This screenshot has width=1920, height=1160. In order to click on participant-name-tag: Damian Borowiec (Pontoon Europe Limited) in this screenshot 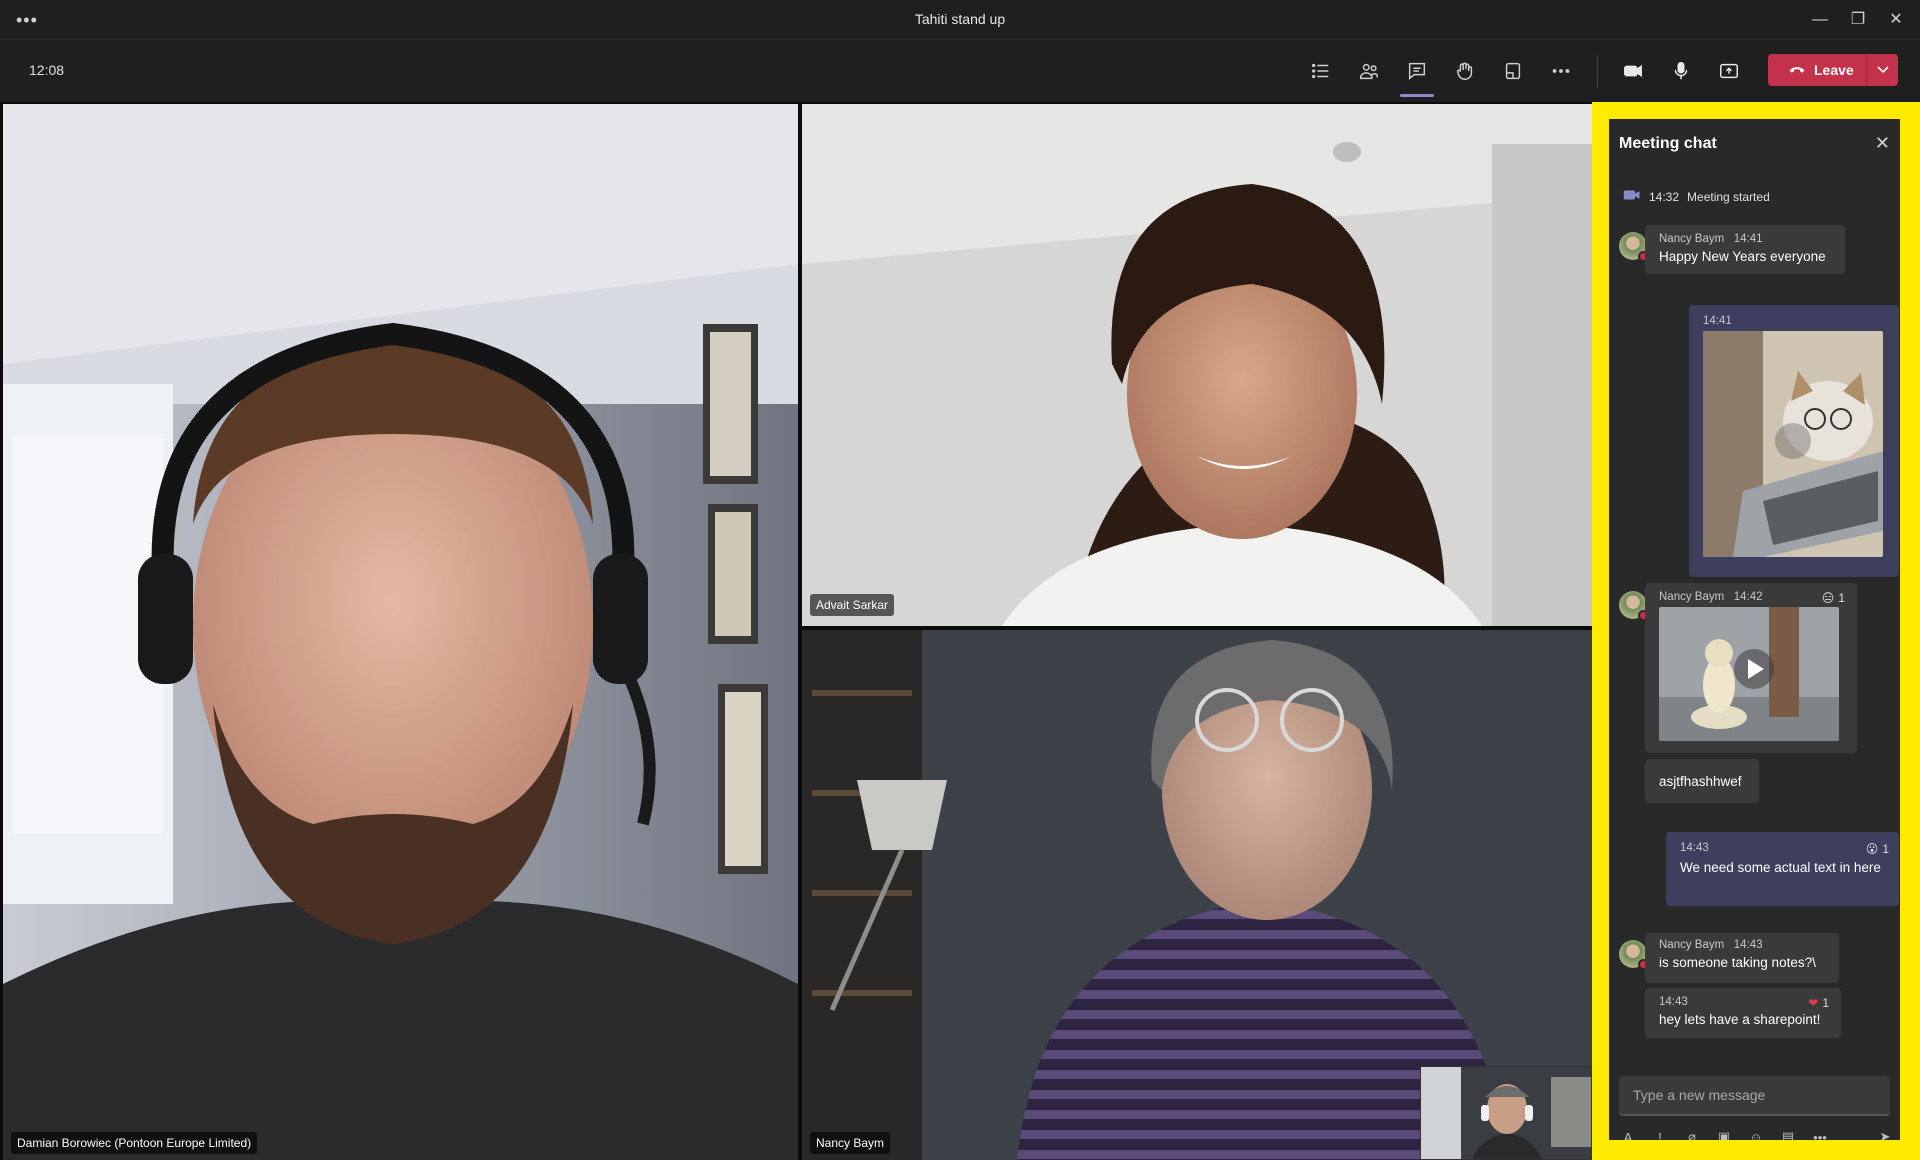, I will do `click(134, 1143)`.